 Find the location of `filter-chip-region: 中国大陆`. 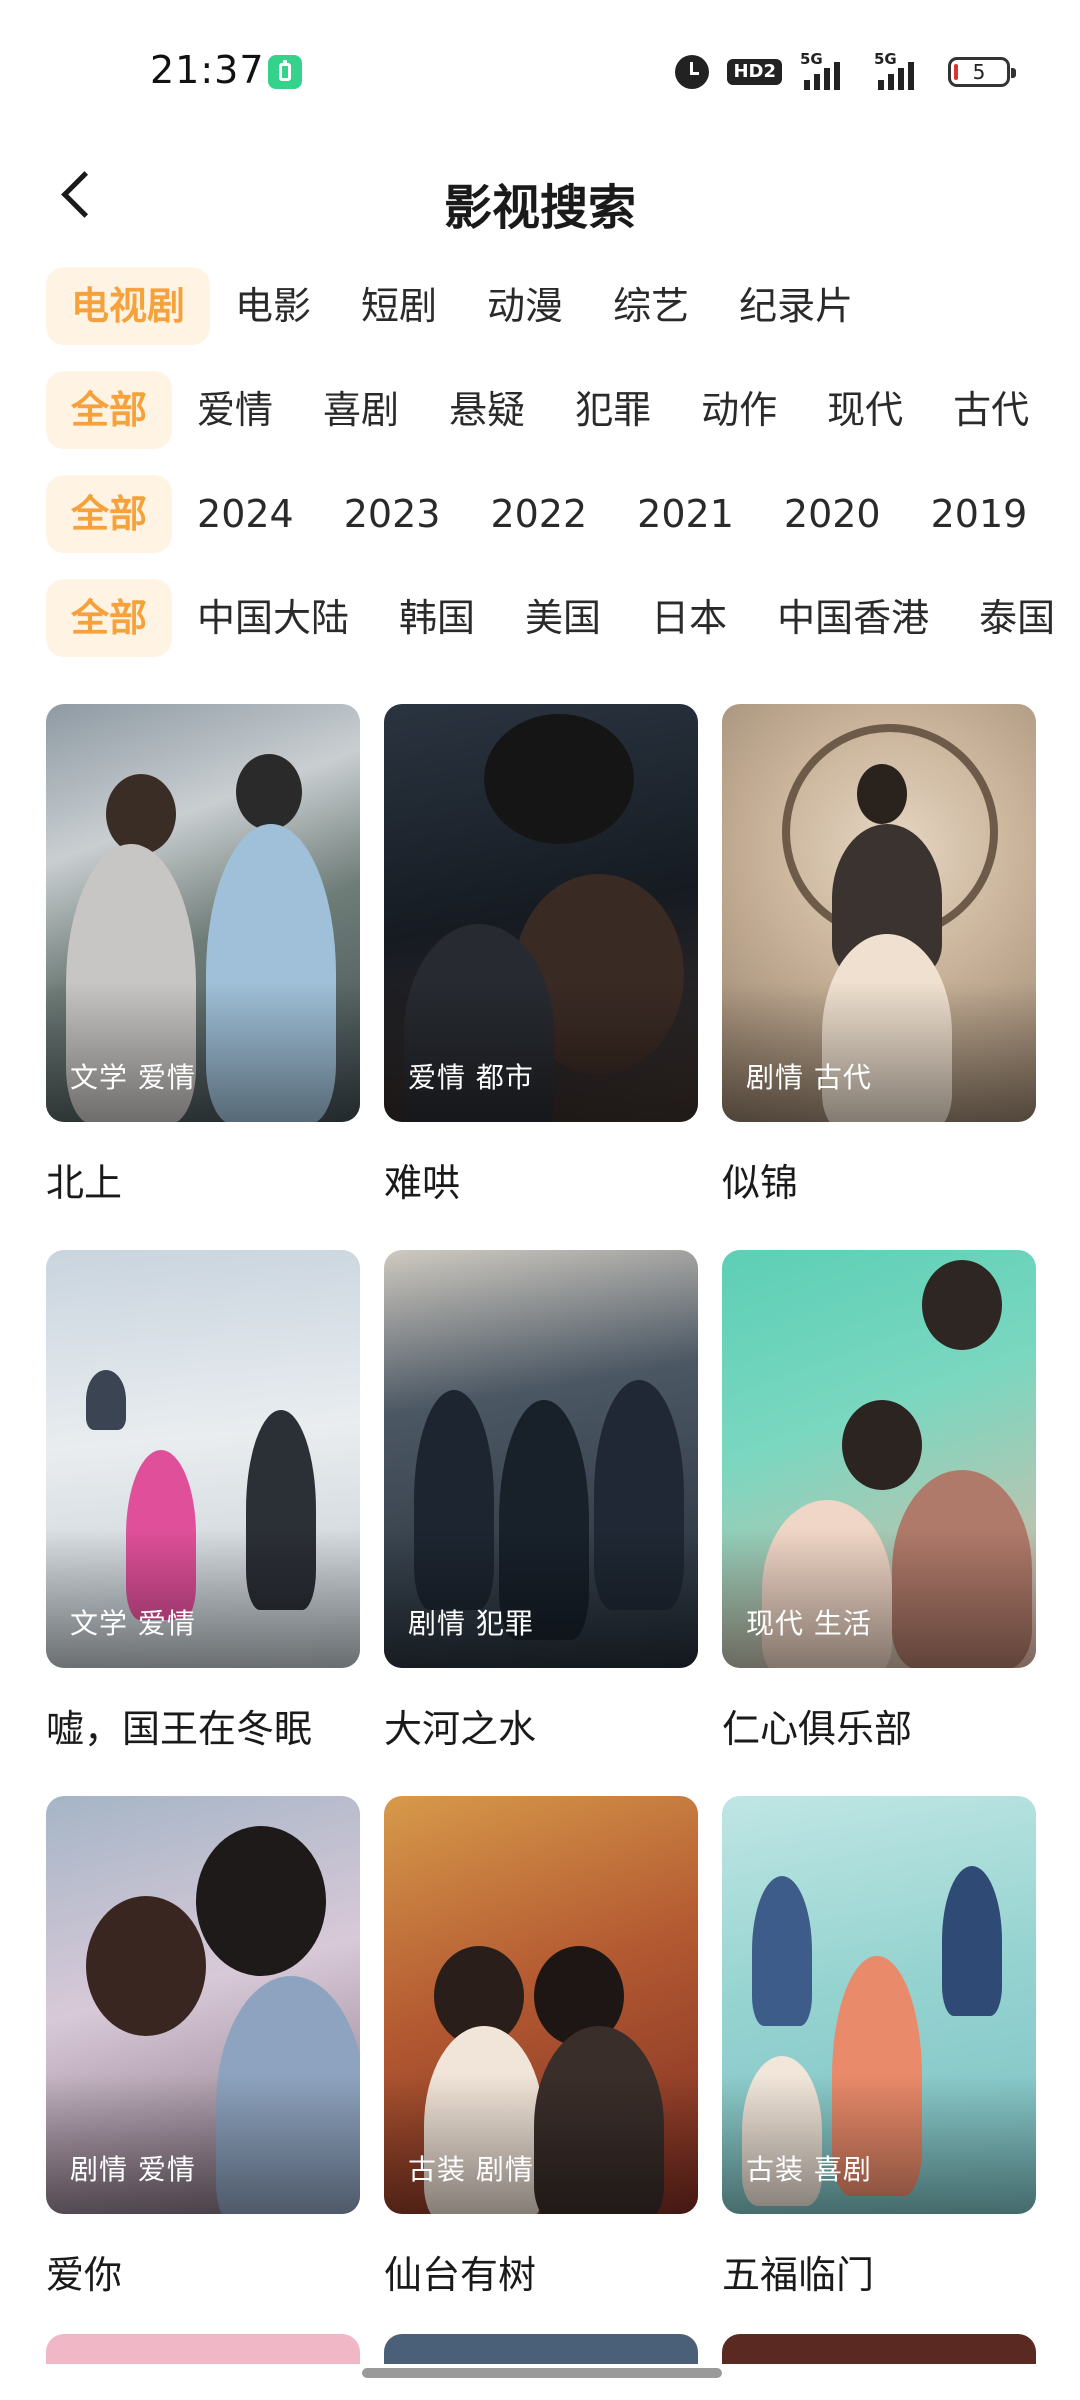

filter-chip-region: 中国大陆 is located at coordinates (273, 618).